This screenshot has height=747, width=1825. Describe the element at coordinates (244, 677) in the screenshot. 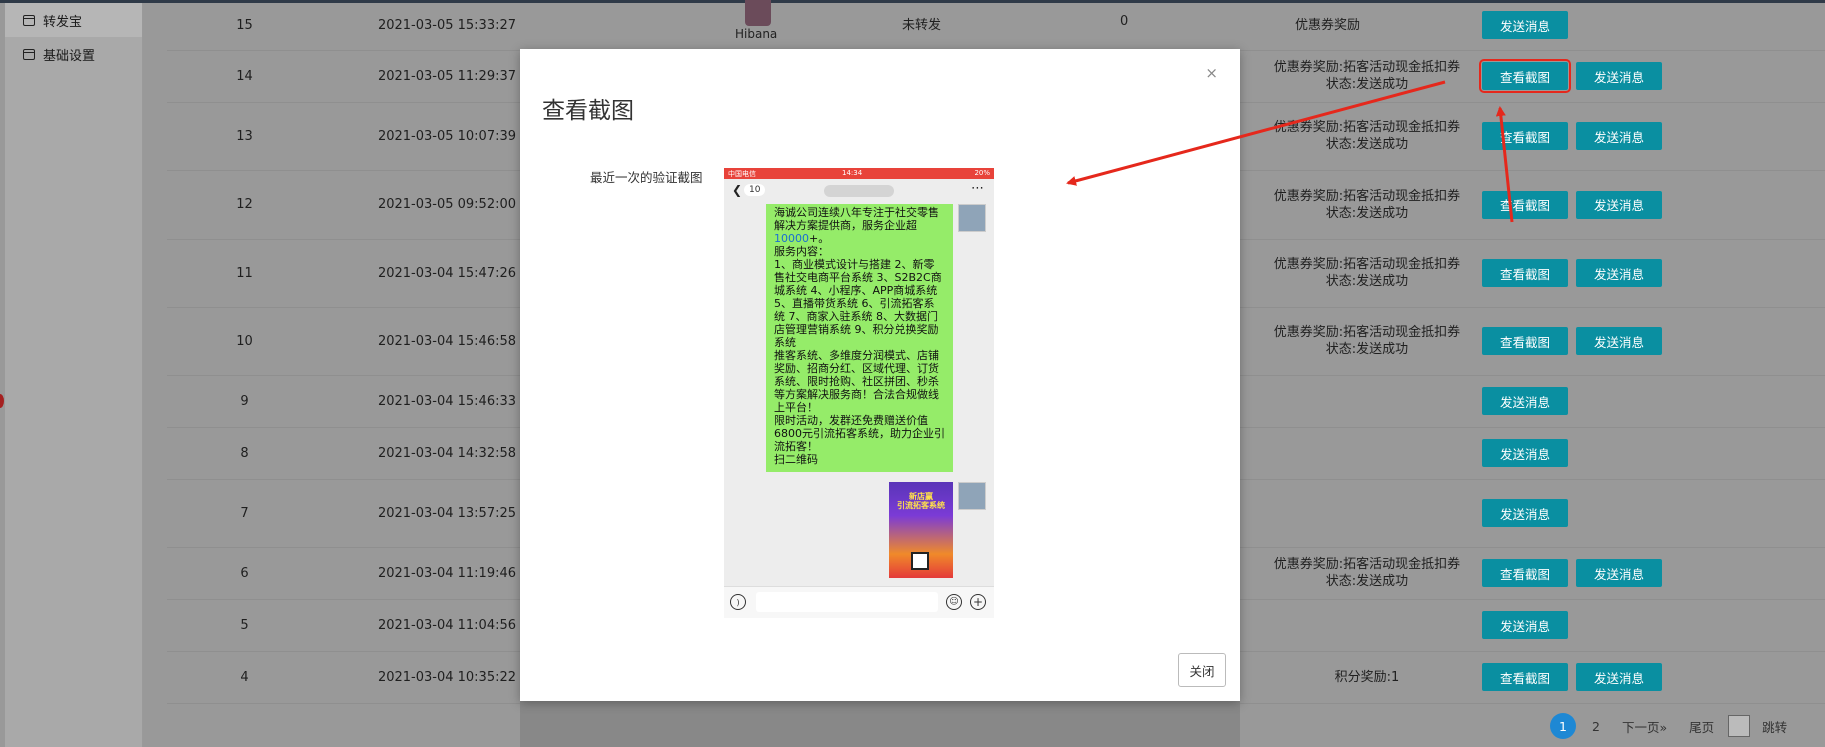

I see `row-id: 4` at that location.